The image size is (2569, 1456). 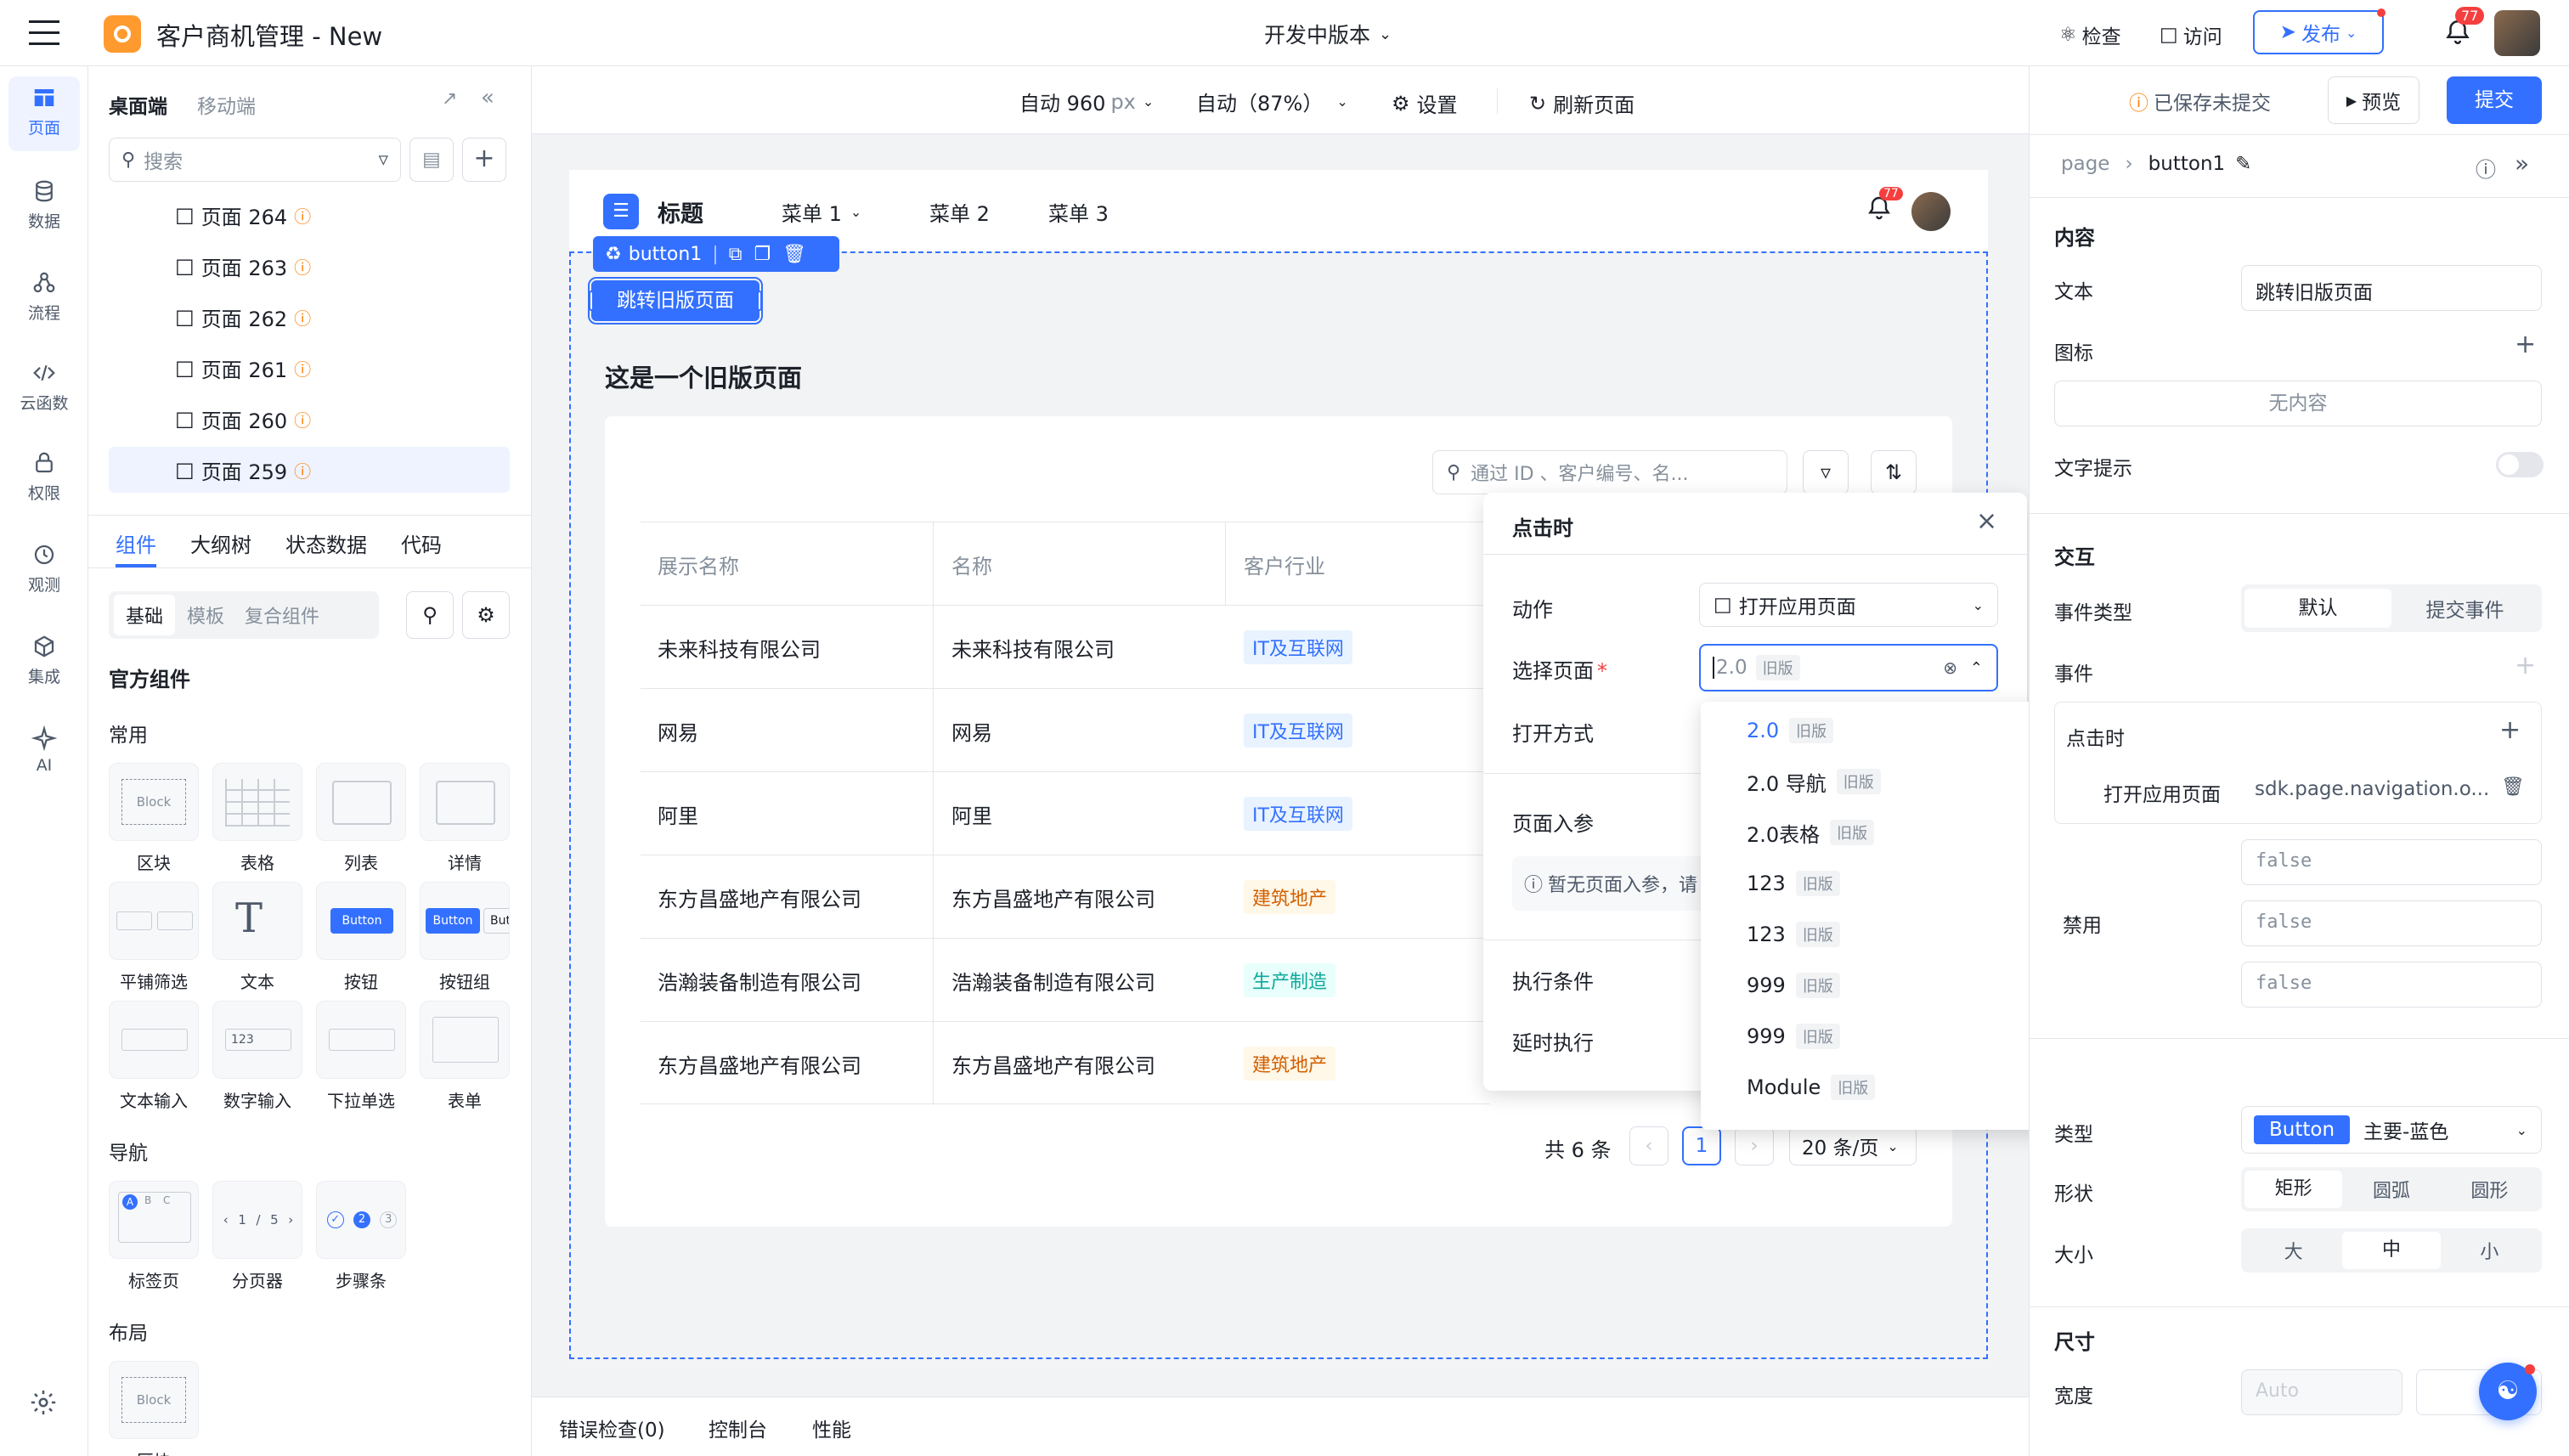 What do you see at coordinates (612, 1428) in the screenshot?
I see `error-check-tab: 错误检查(0)` at bounding box center [612, 1428].